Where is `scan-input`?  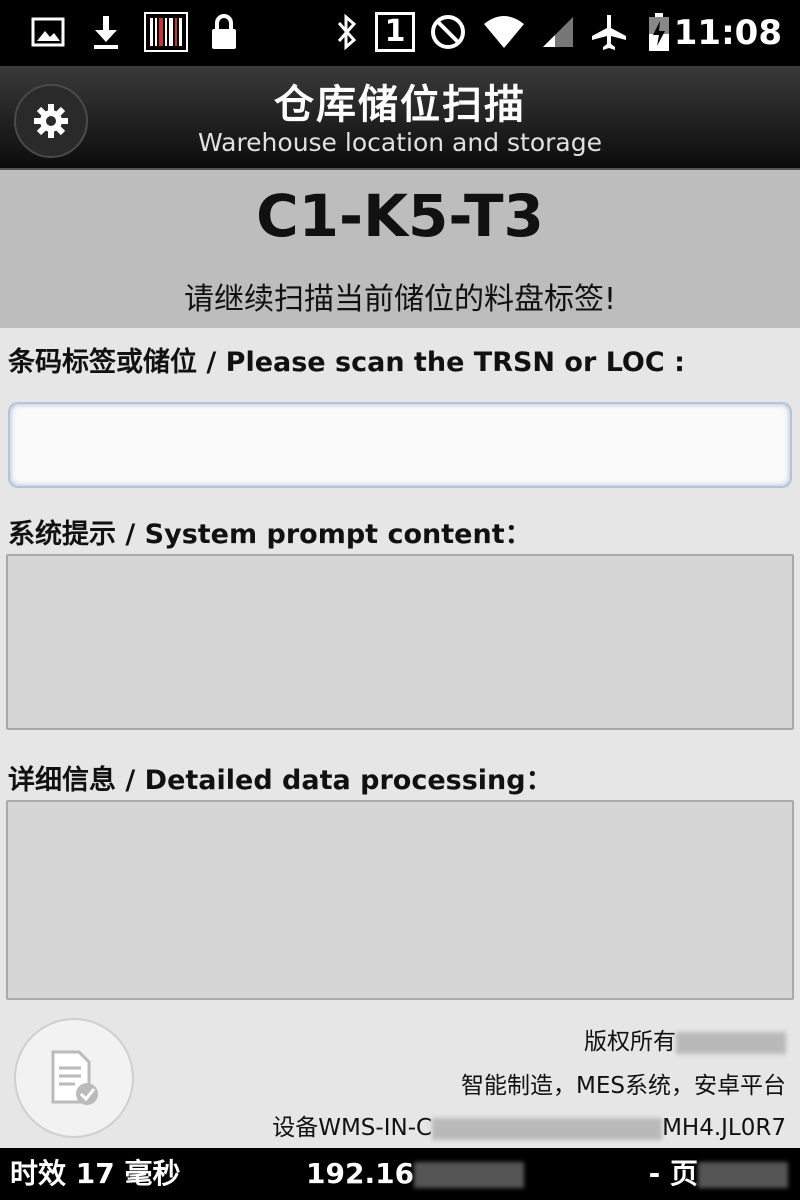
scan-input is located at coordinates (400, 445).